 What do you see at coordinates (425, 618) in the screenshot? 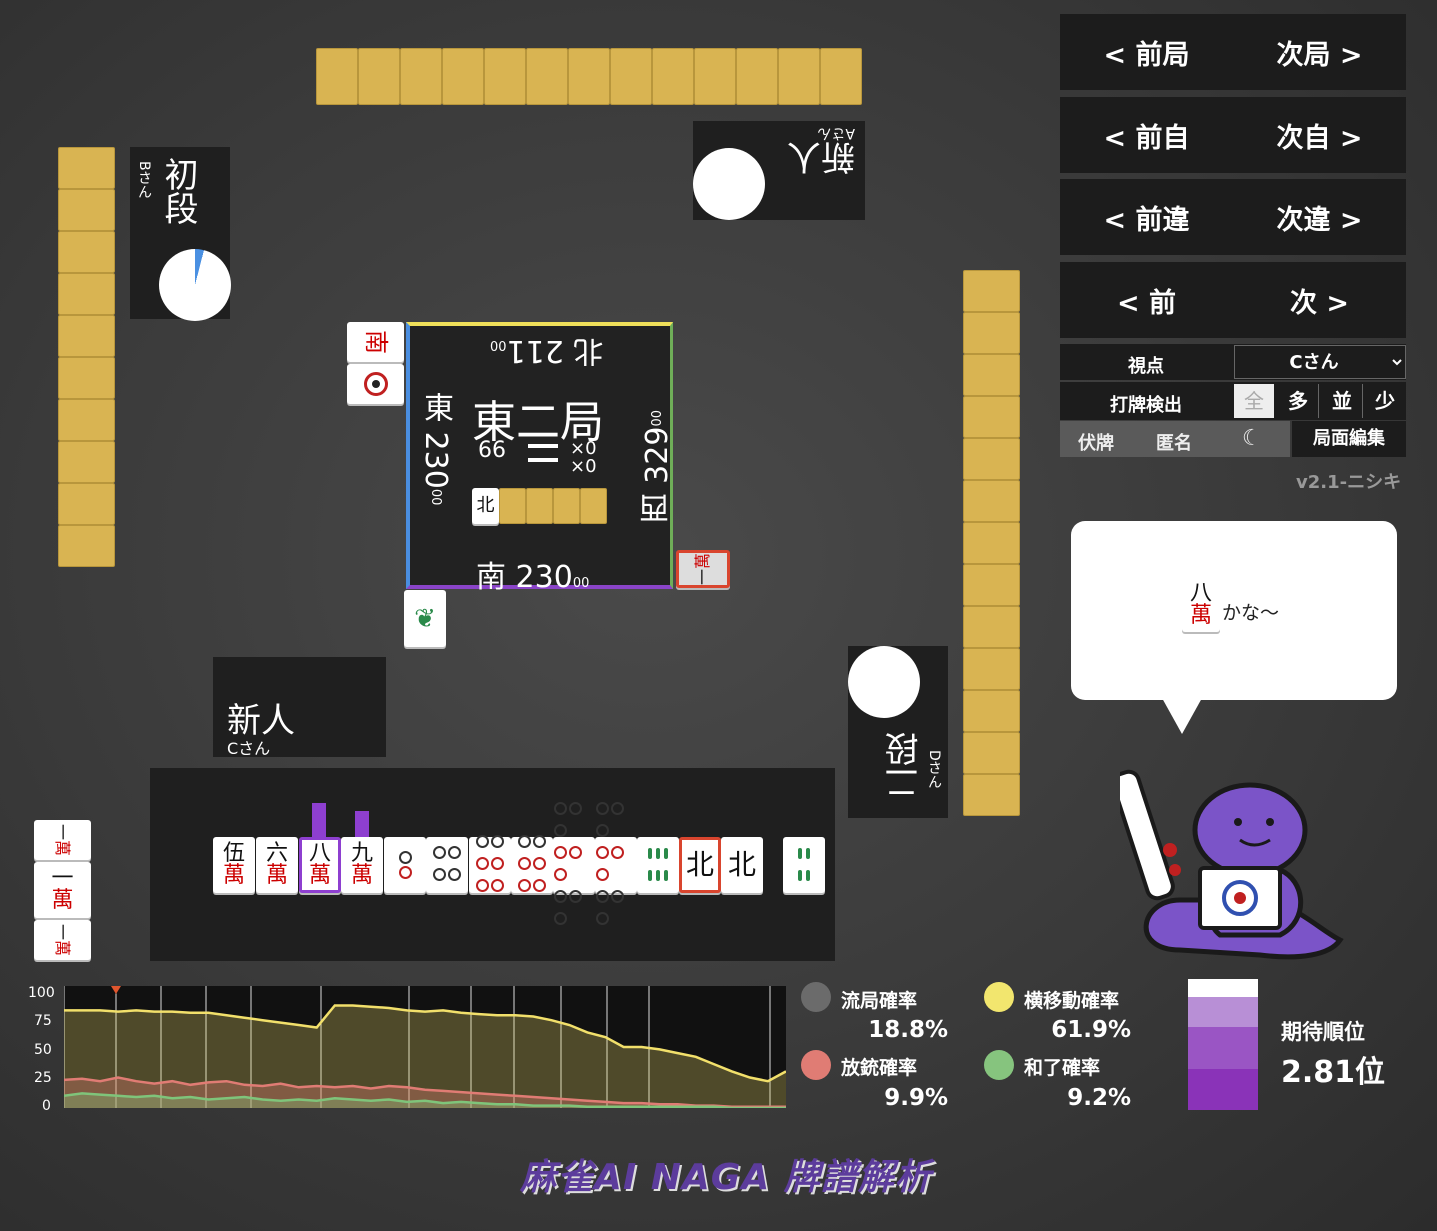
I see `bottom-discard-bamboo-tile: ❦` at bounding box center [425, 618].